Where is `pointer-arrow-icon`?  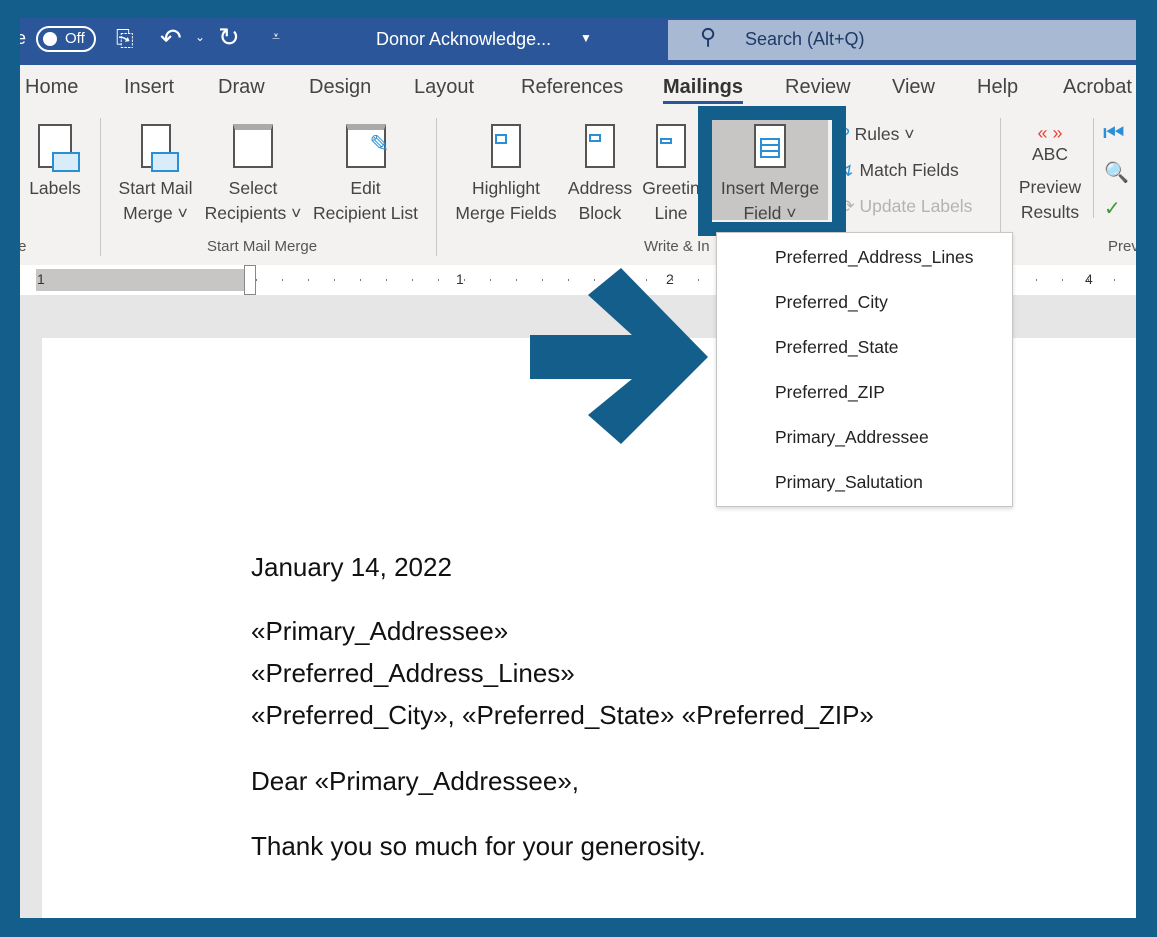
pointer-arrow-icon is located at coordinates (619, 356).